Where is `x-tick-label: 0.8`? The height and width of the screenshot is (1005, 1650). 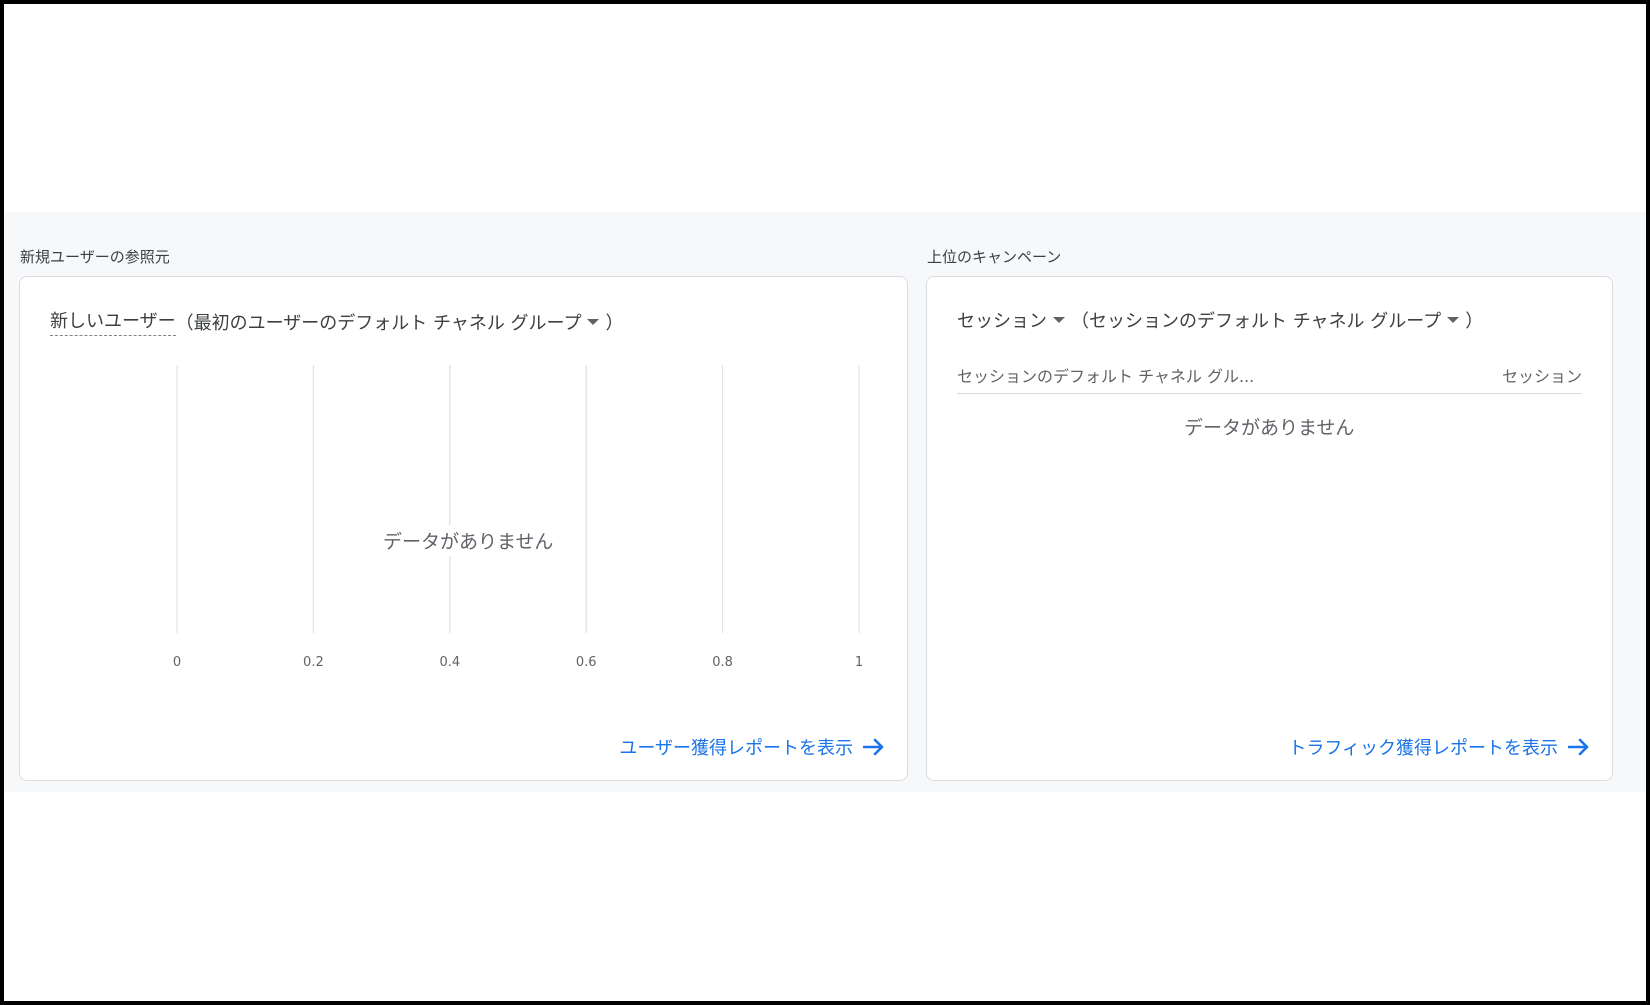 x-tick-label: 0.8 is located at coordinates (722, 662).